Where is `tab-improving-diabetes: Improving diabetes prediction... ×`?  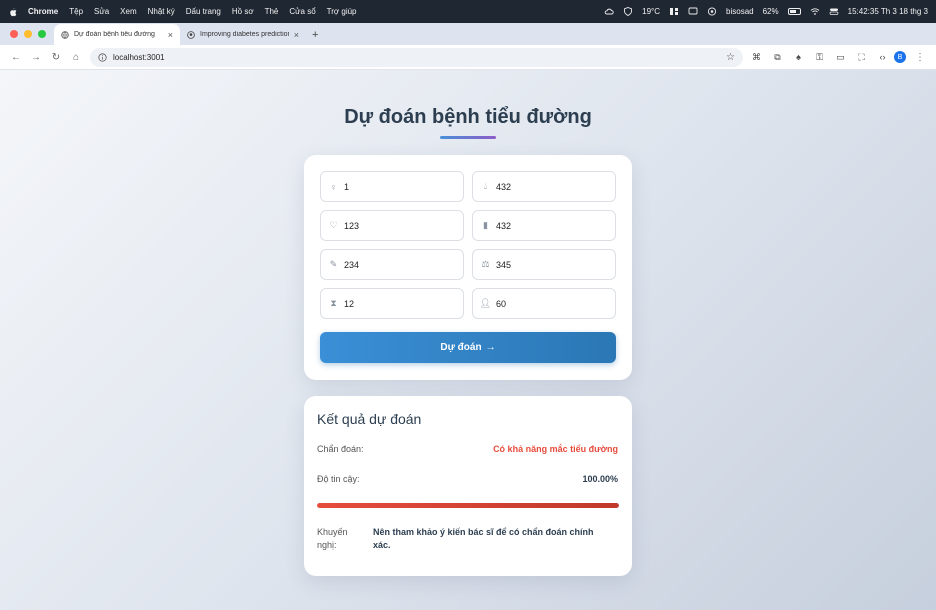 tab-improving-diabetes: Improving diabetes prediction... × is located at coordinates (243, 34).